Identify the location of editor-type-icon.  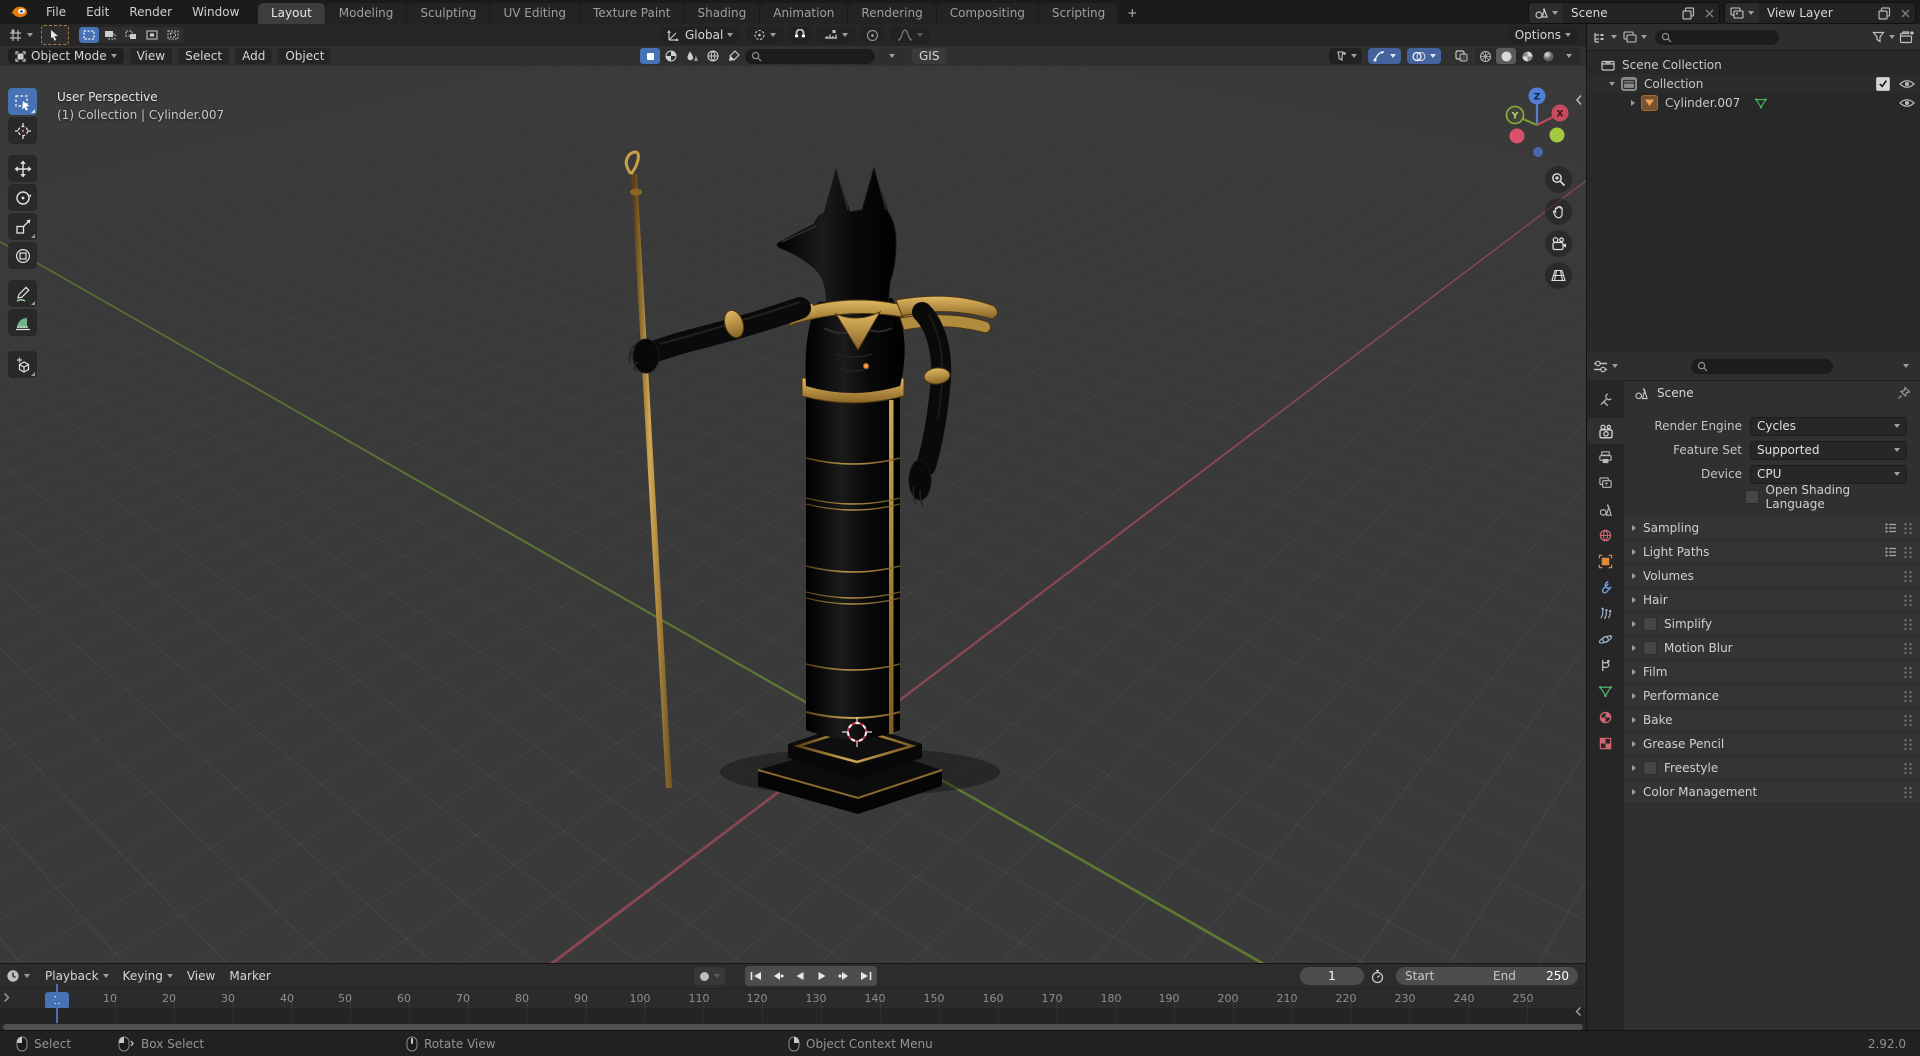
(20, 35).